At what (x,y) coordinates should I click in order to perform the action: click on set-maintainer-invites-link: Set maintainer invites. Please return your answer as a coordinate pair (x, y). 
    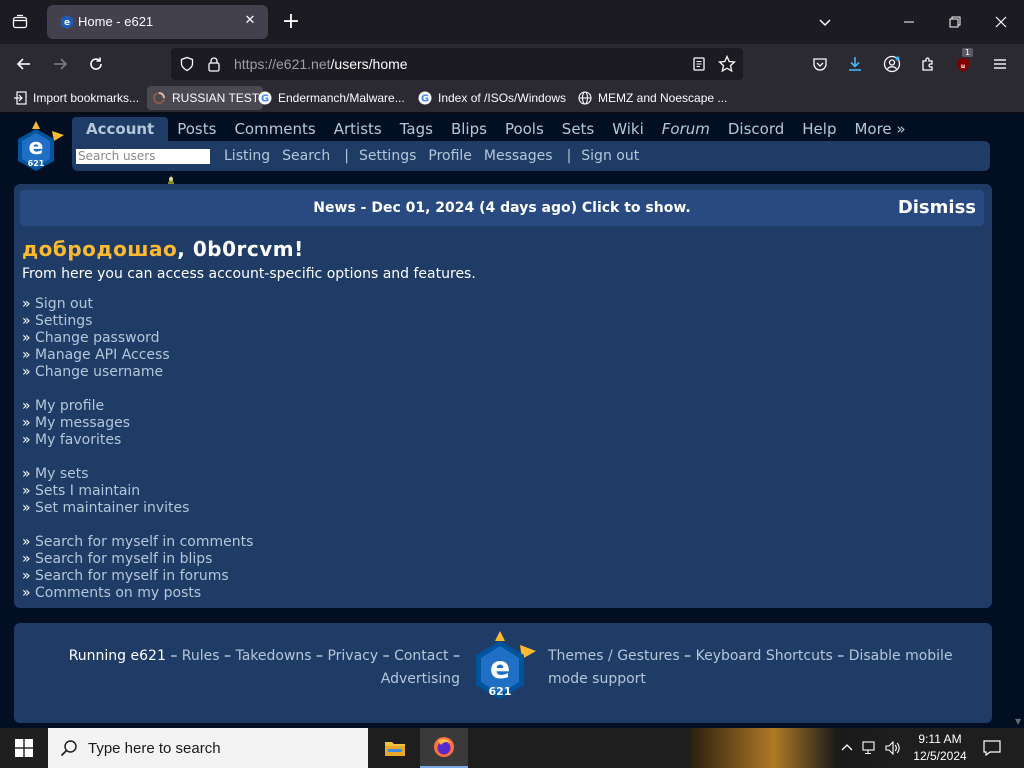
    Looking at the image, I should click on (112, 508).